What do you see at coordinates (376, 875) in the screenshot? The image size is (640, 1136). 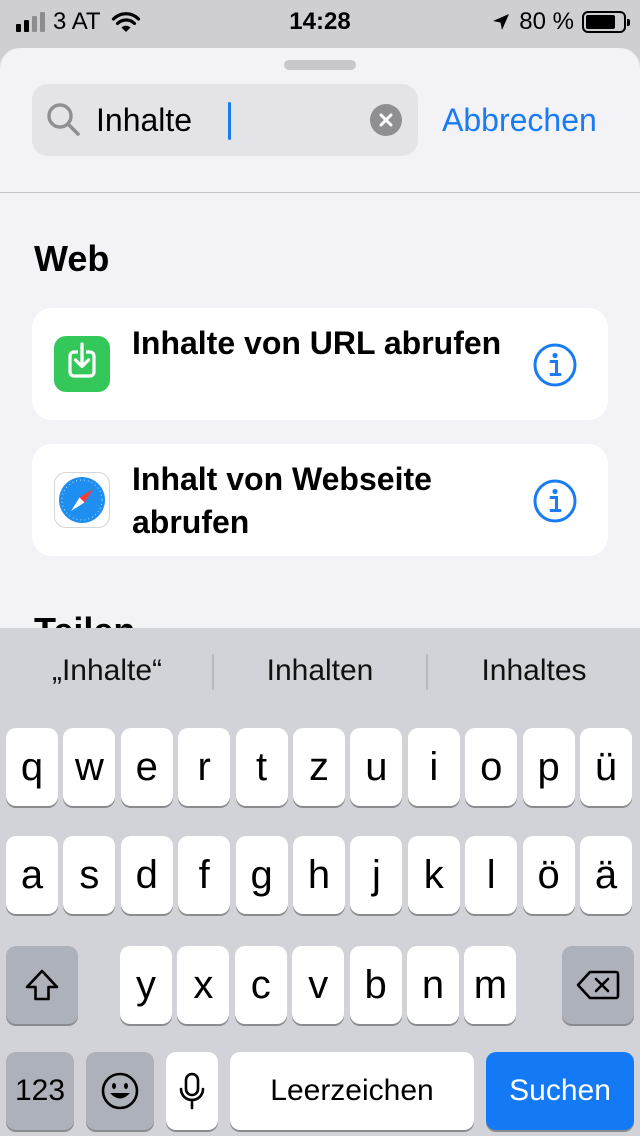 I see `key-j: j` at bounding box center [376, 875].